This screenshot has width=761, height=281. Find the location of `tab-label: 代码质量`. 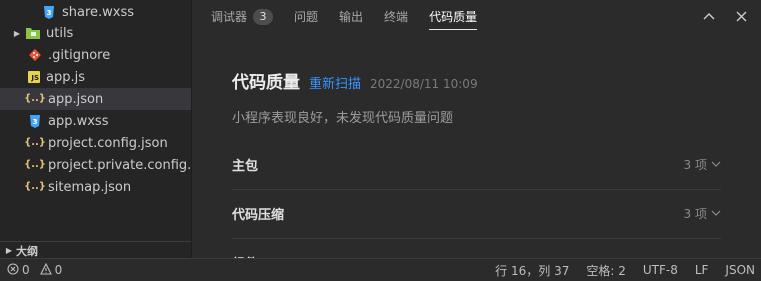

tab-label: 代码质量 is located at coordinates (453, 17).